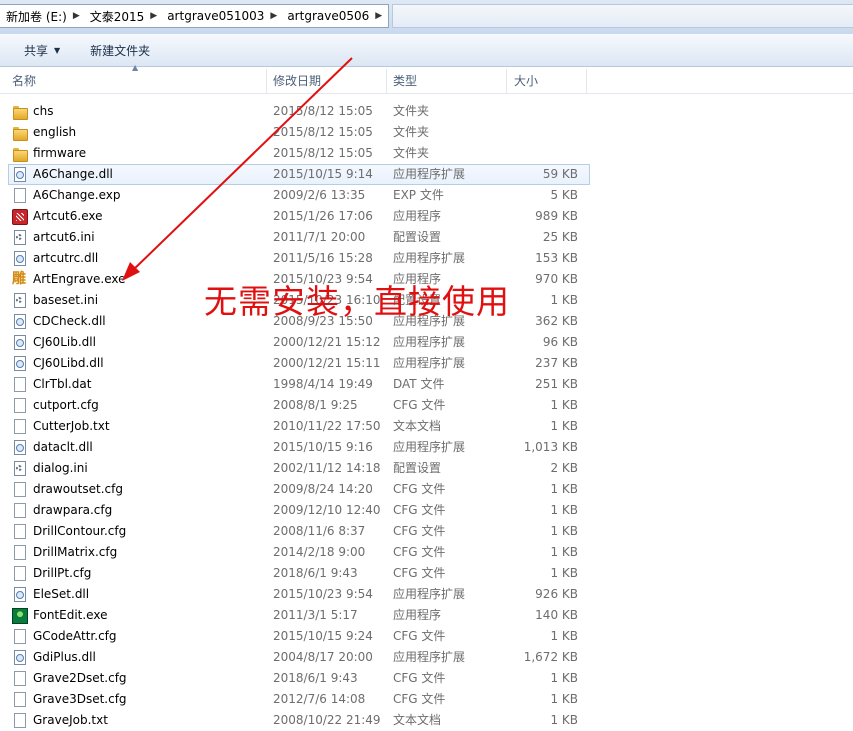 The height and width of the screenshot is (731, 853). Describe the element at coordinates (34, 16) in the screenshot. I see `breadcrumb-drive: 新加卷 (E:)` at that location.